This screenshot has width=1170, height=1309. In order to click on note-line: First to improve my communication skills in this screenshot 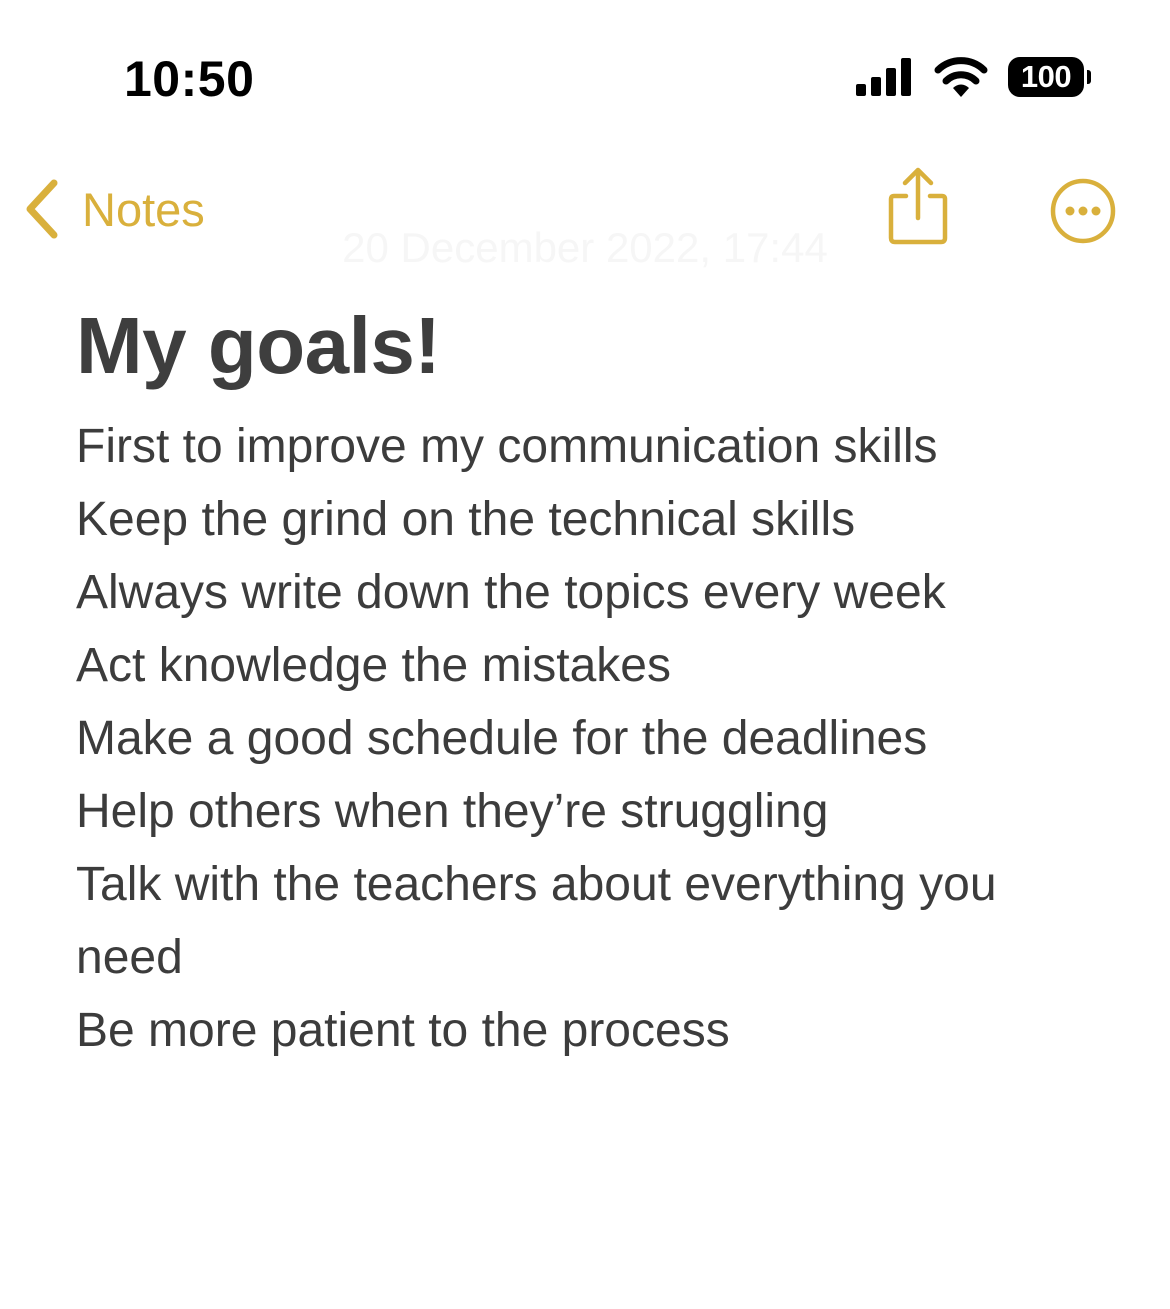, I will do `click(591, 446)`.